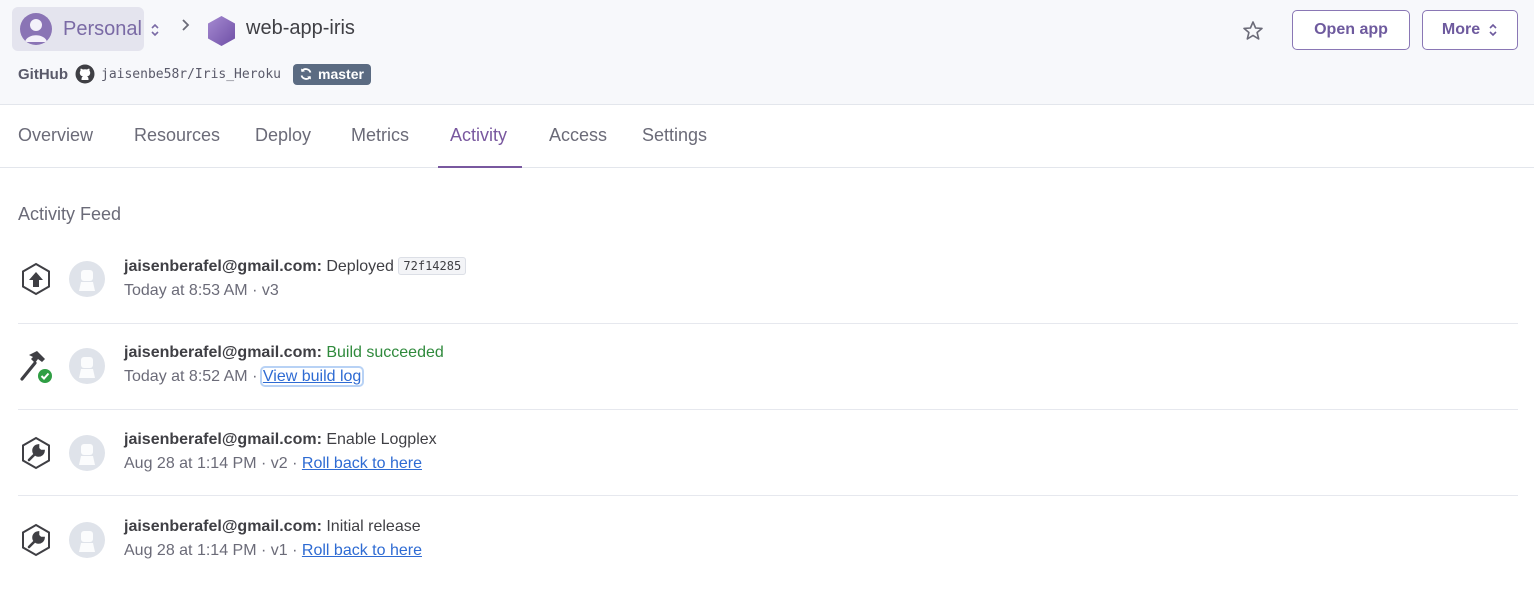 The image size is (1534, 616). Describe the element at coordinates (186, 25) in the screenshot. I see `chevron-right-icon` at that location.